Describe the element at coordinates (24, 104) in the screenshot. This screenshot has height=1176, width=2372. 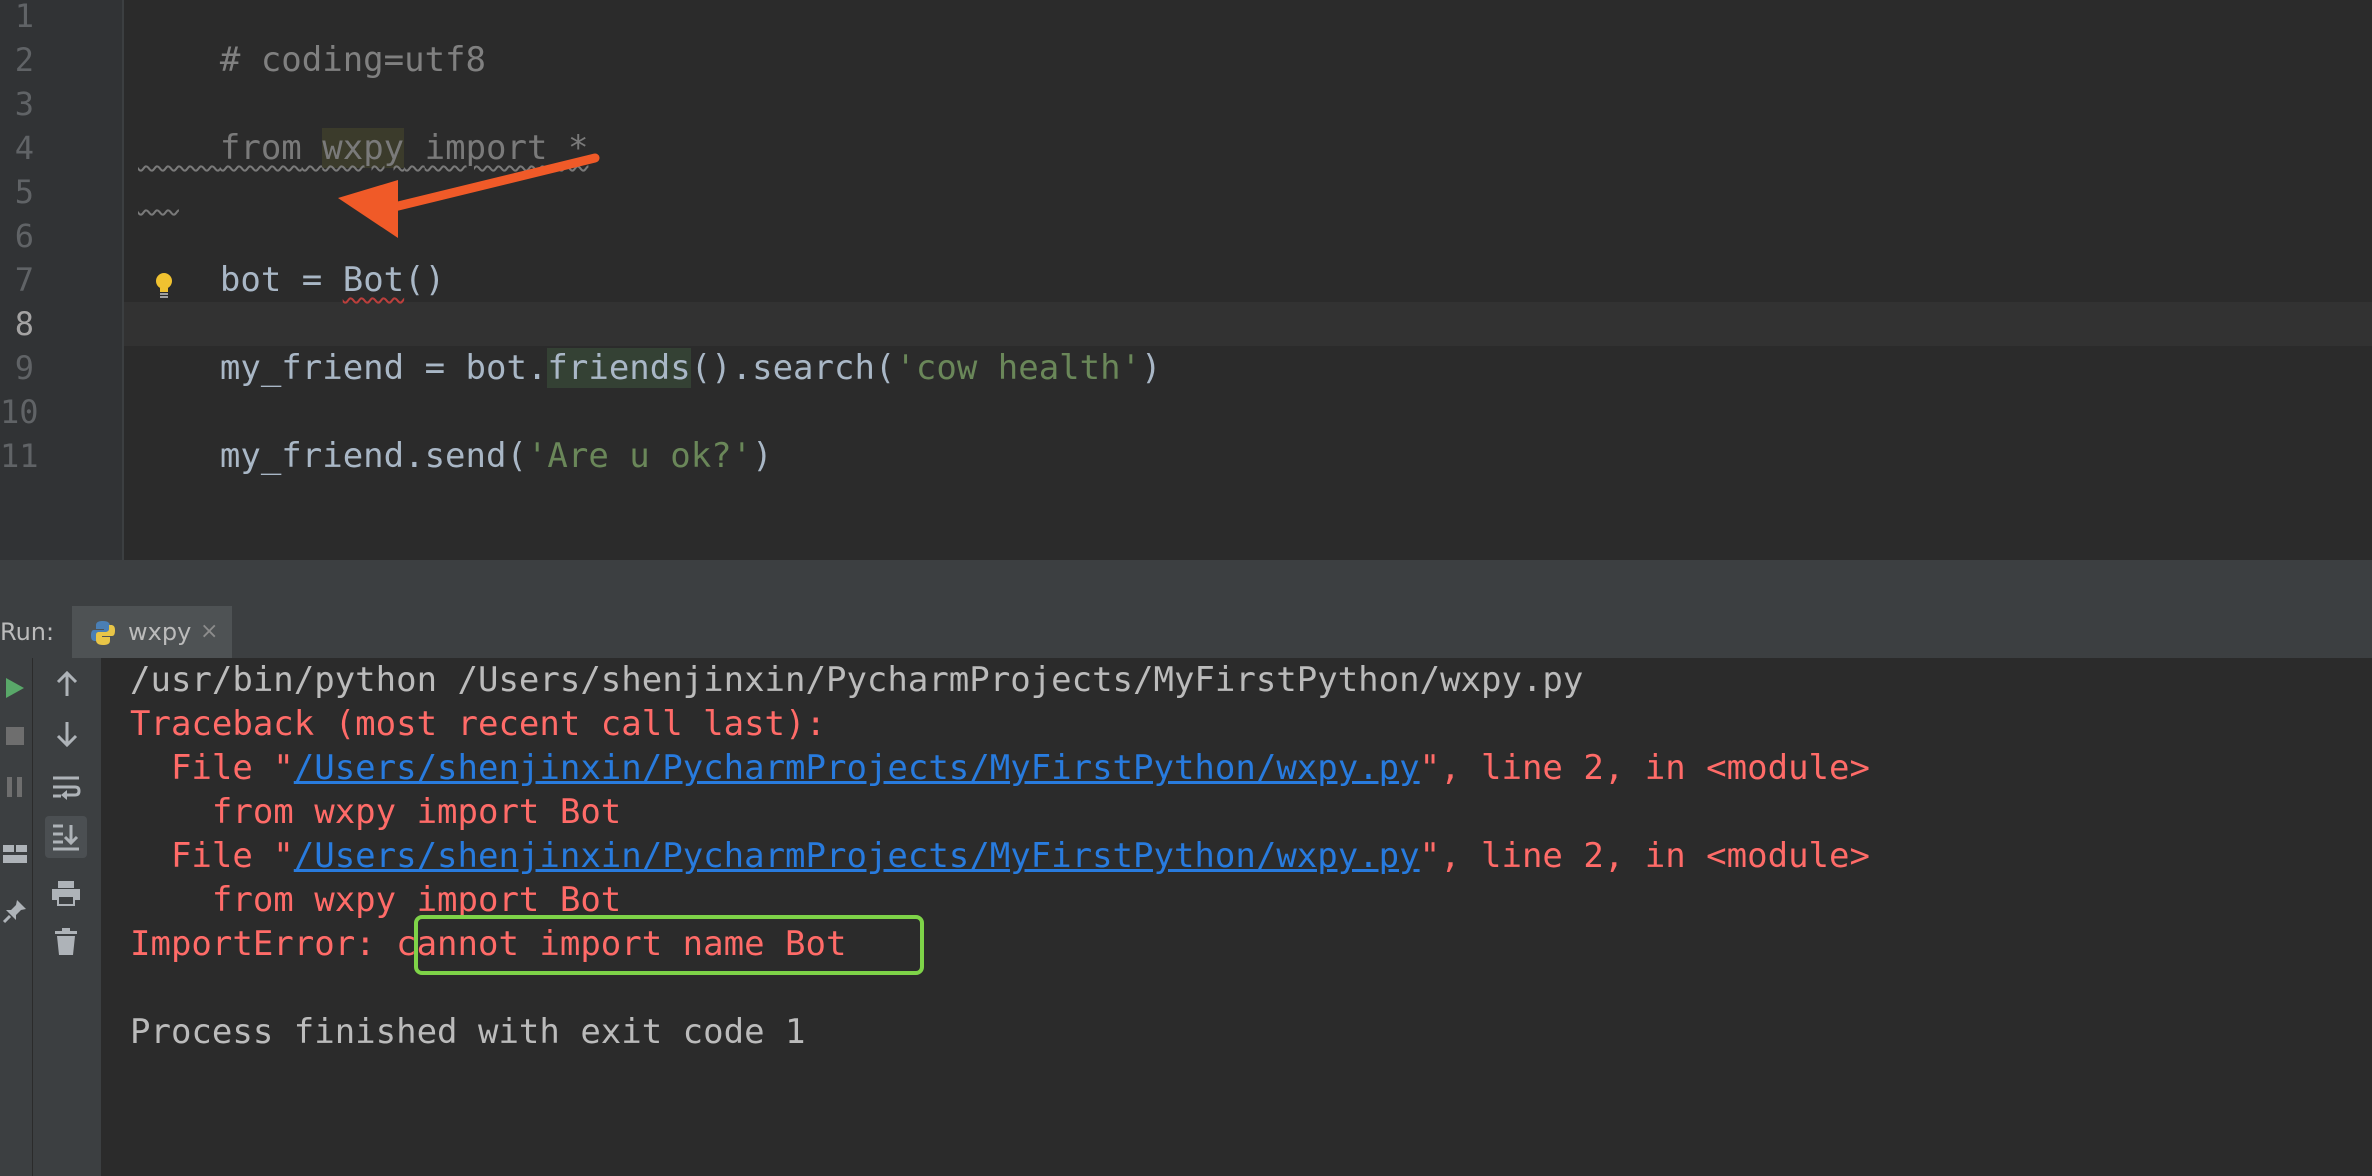
I see `line-number: 3` at that location.